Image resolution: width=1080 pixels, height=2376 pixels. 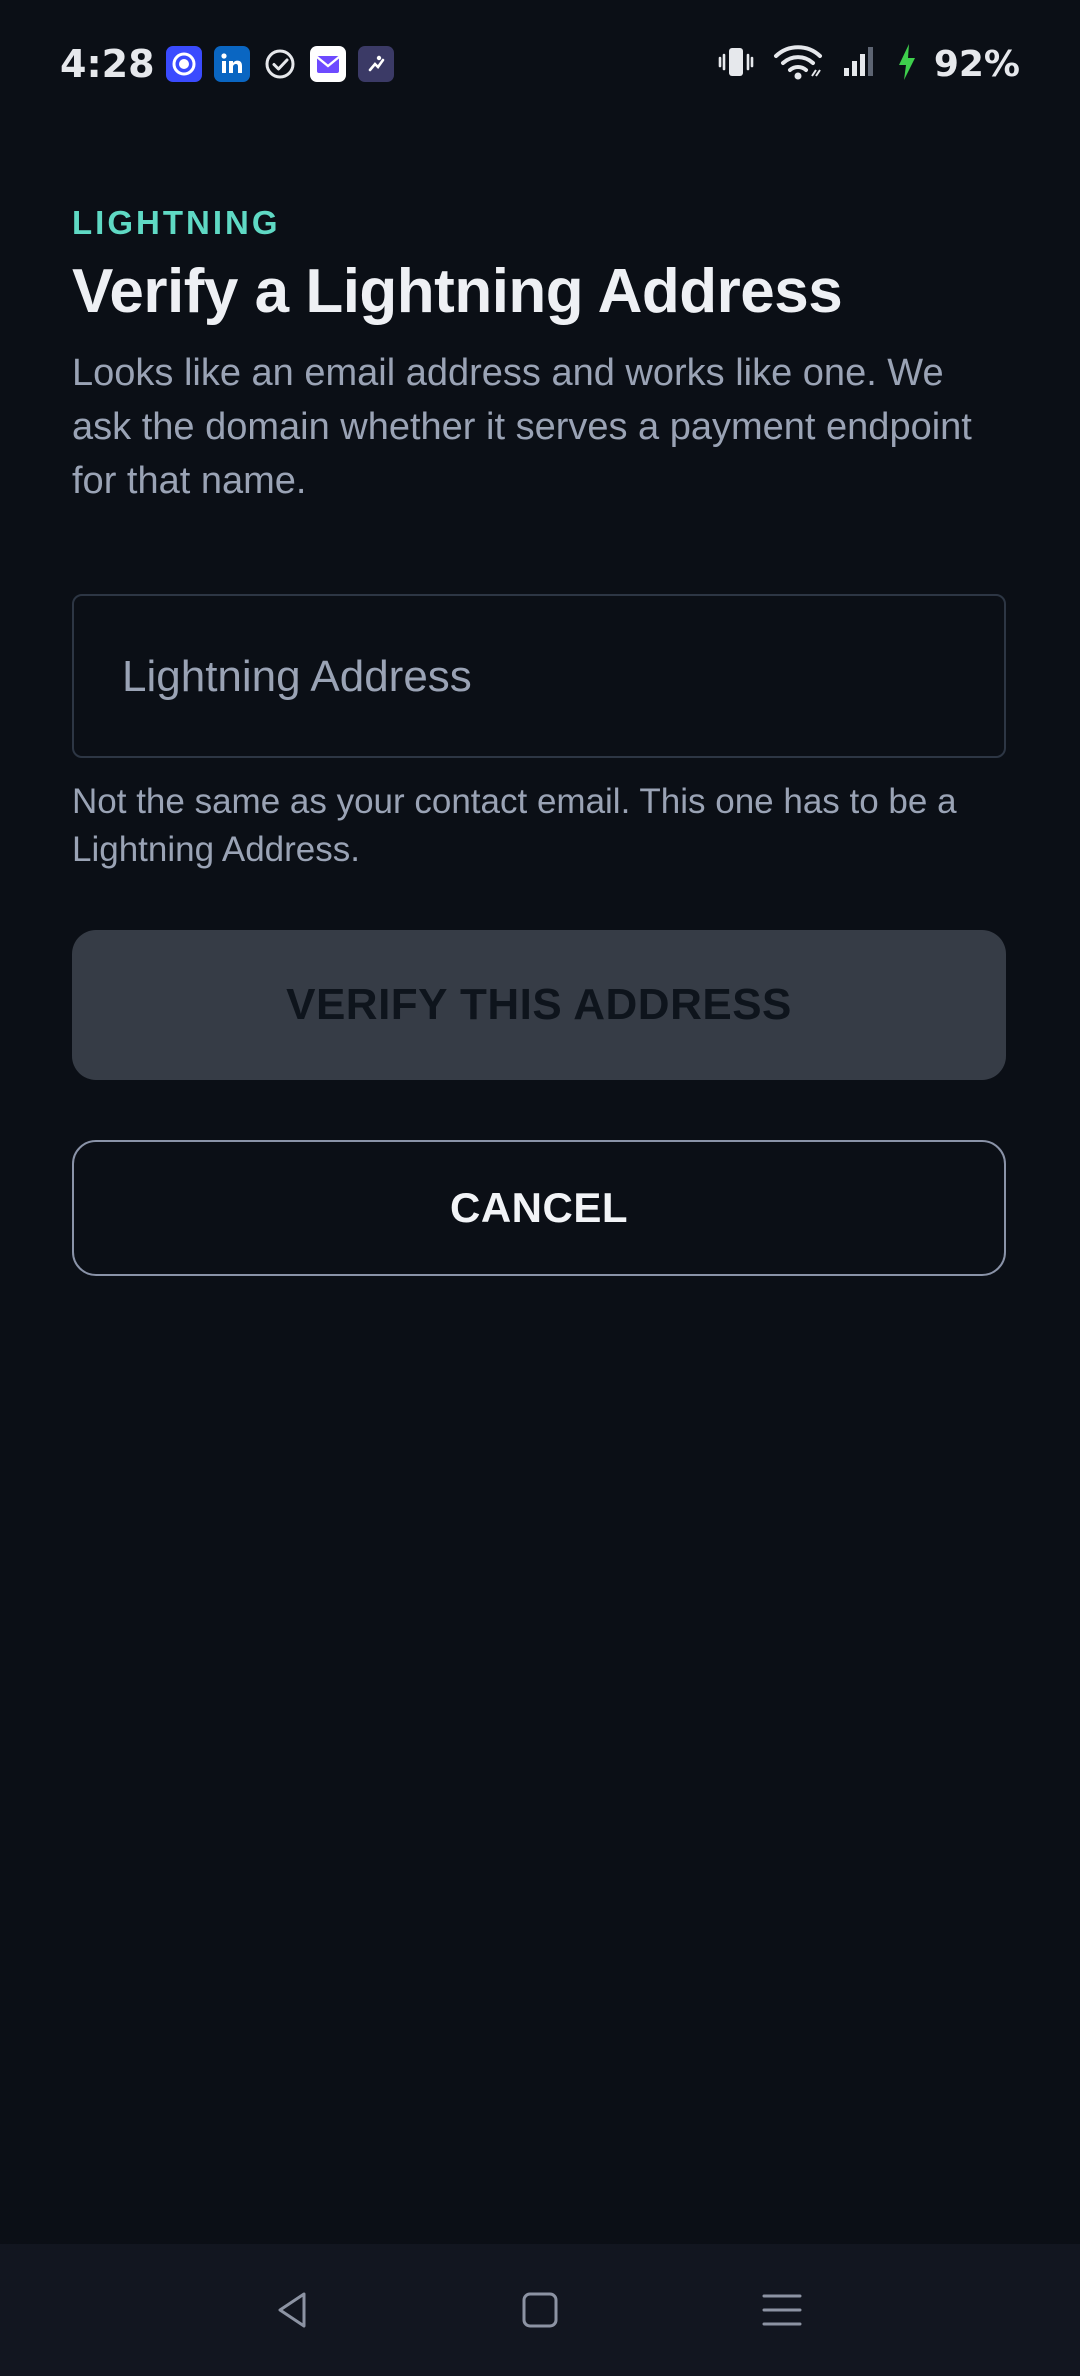 What do you see at coordinates (328, 64) in the screenshot?
I see `mail-icon` at bounding box center [328, 64].